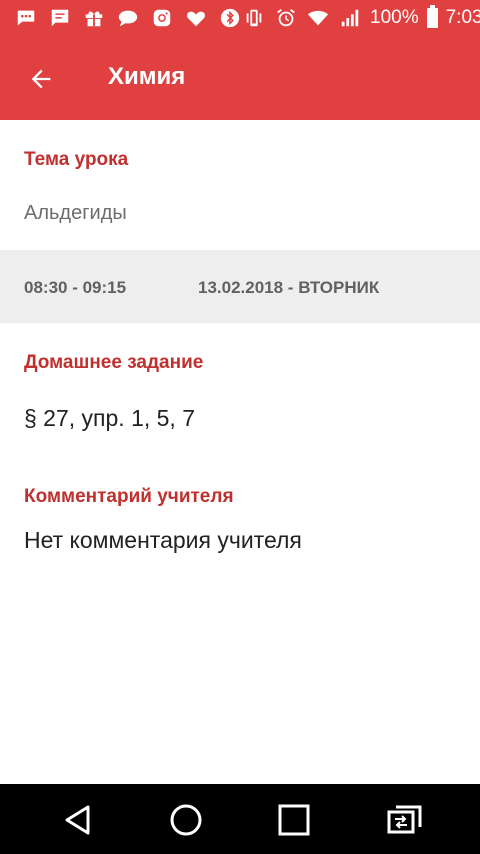 The width and height of the screenshot is (480, 854). Describe the element at coordinates (462, 17) in the screenshot. I see `clock: 7:03` at that location.